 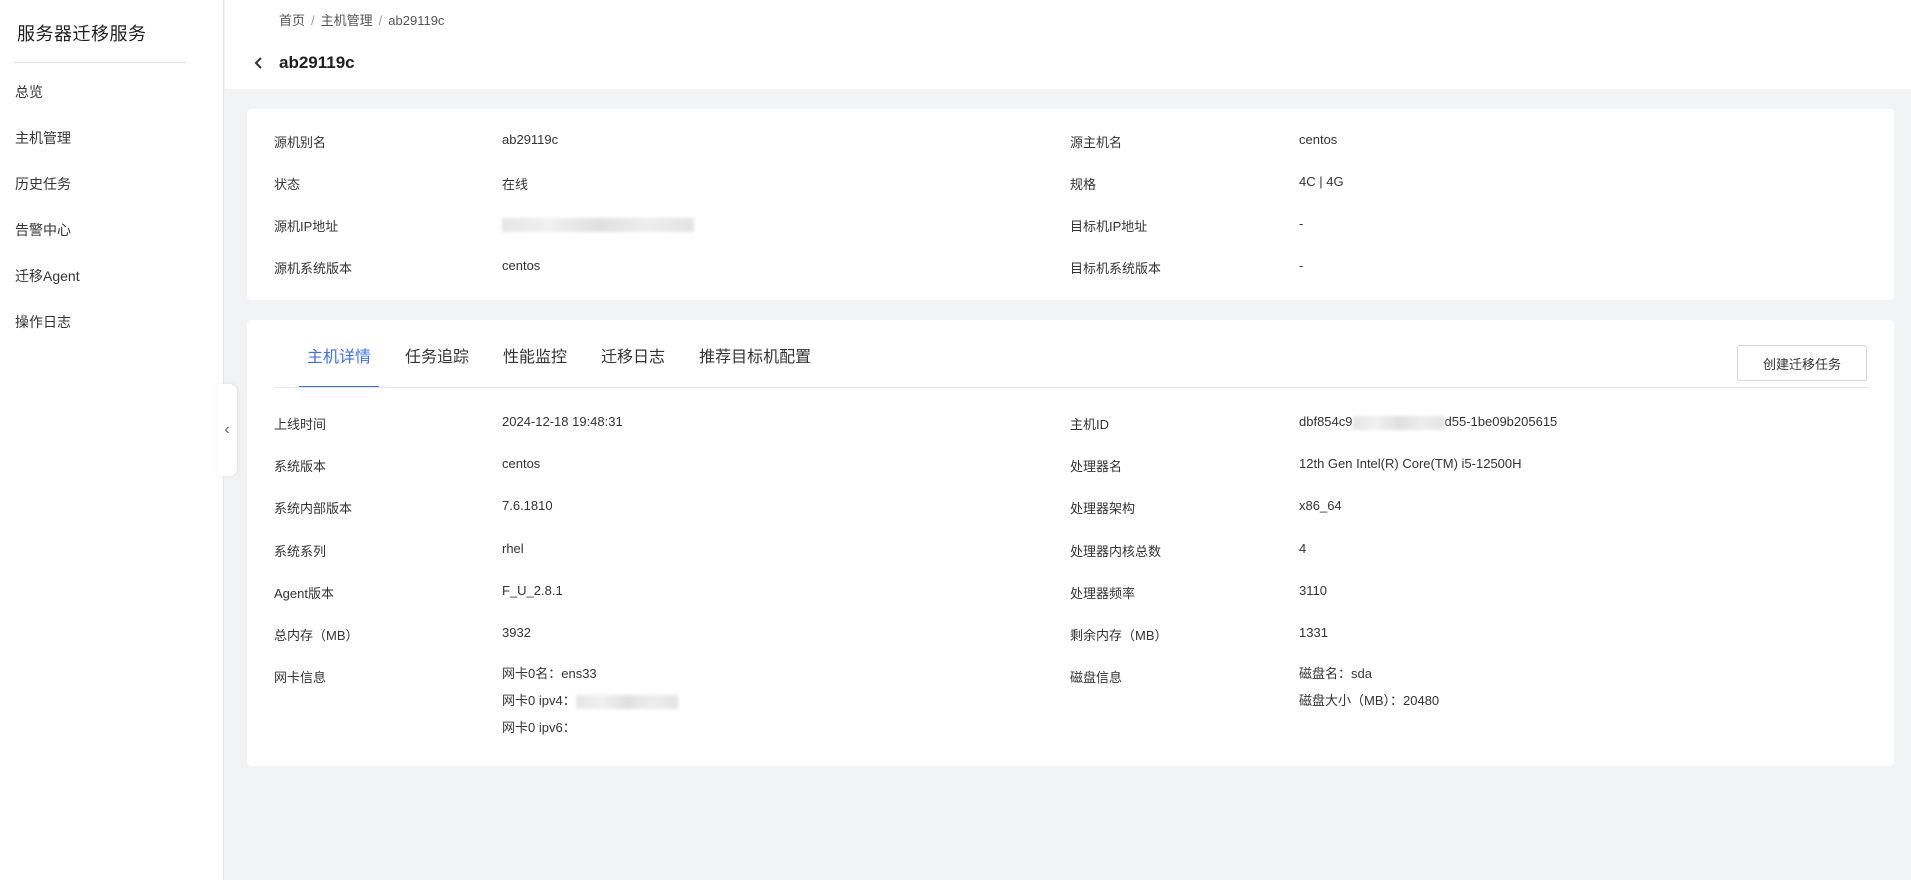 I want to click on sidebar-item-overview: 总览, so click(x=47, y=103).